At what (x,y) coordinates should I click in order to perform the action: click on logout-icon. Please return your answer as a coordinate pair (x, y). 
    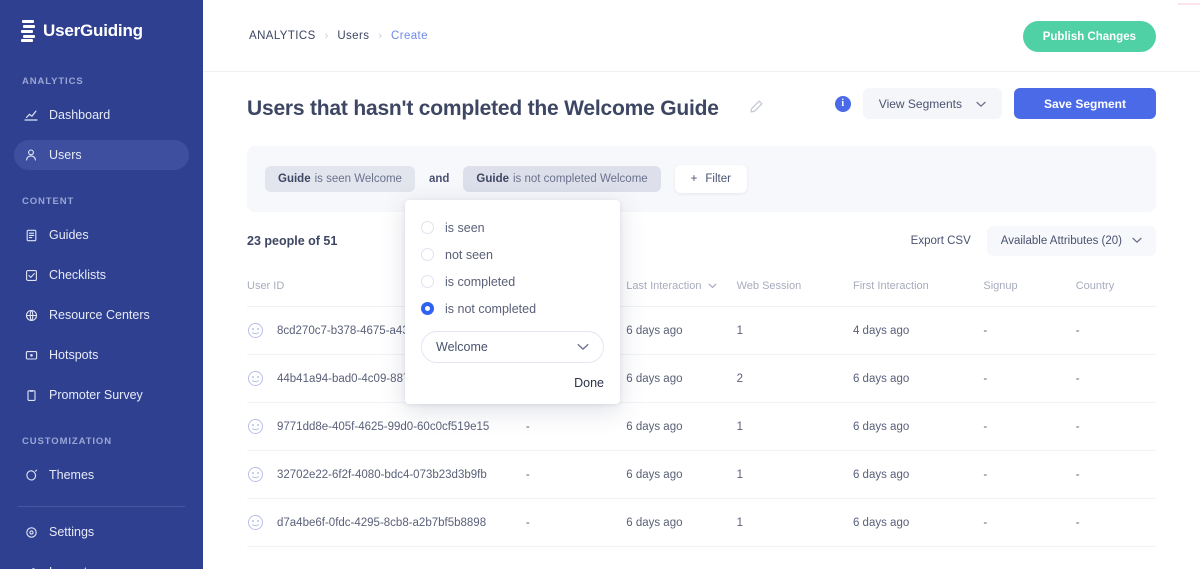
    Looking at the image, I should click on (31, 567).